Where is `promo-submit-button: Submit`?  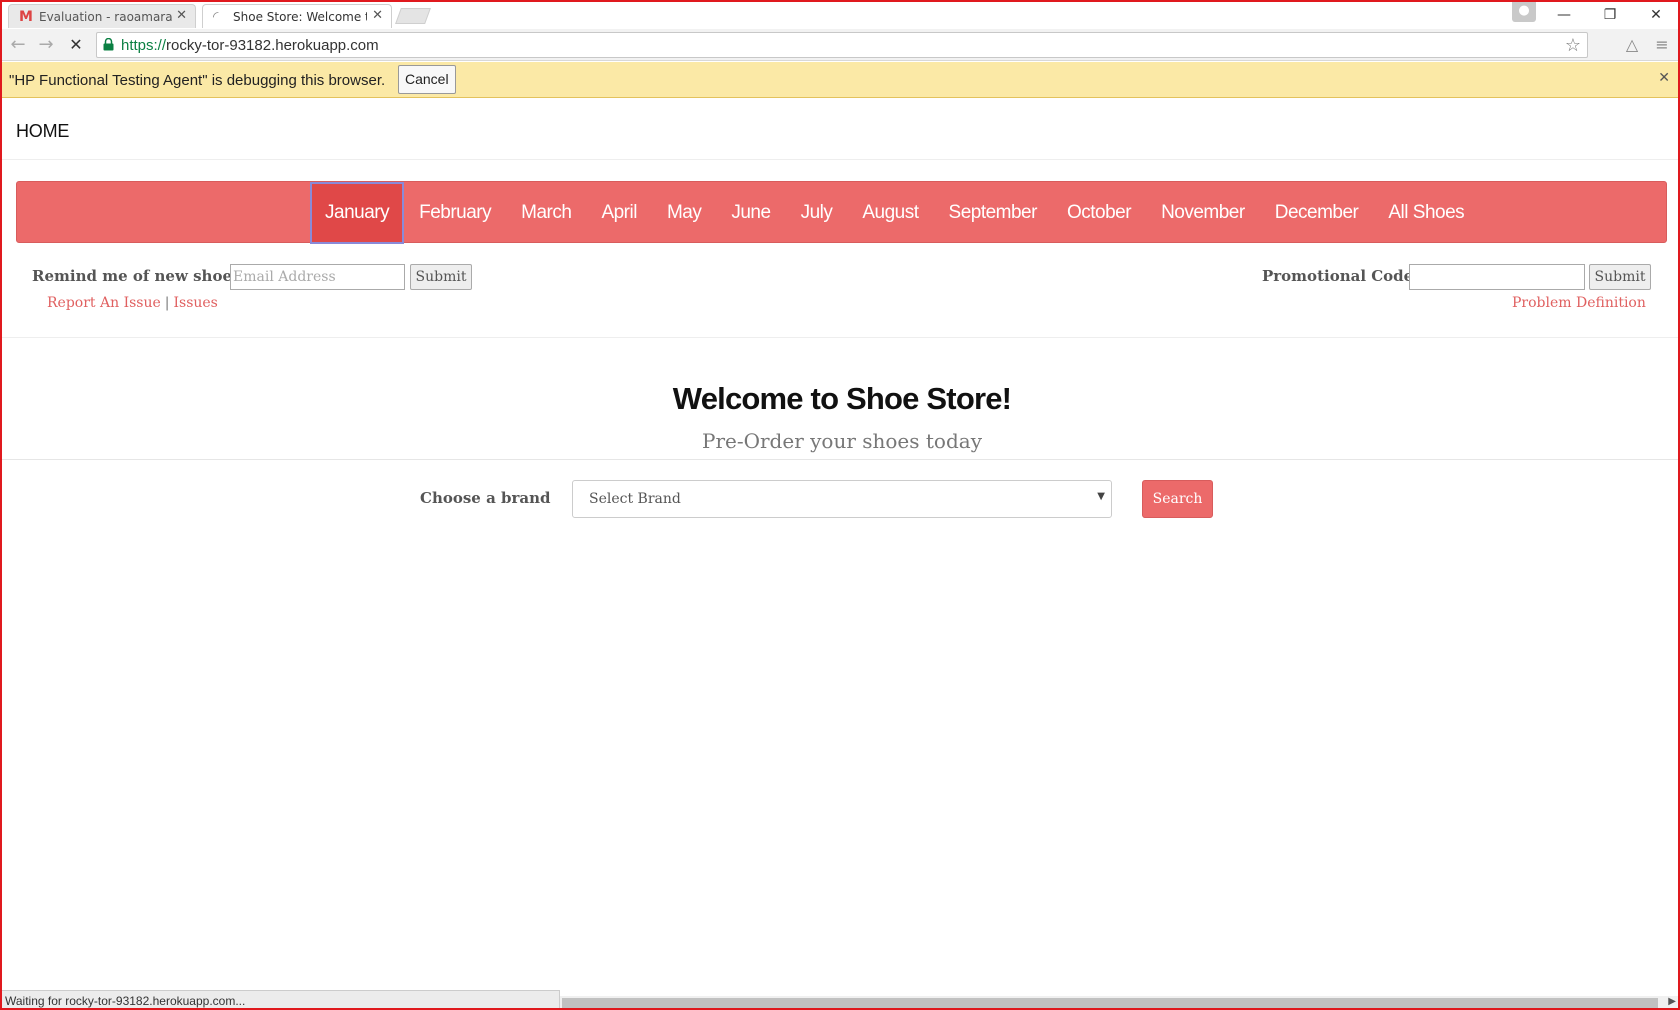
promo-submit-button: Submit is located at coordinates (1620, 277).